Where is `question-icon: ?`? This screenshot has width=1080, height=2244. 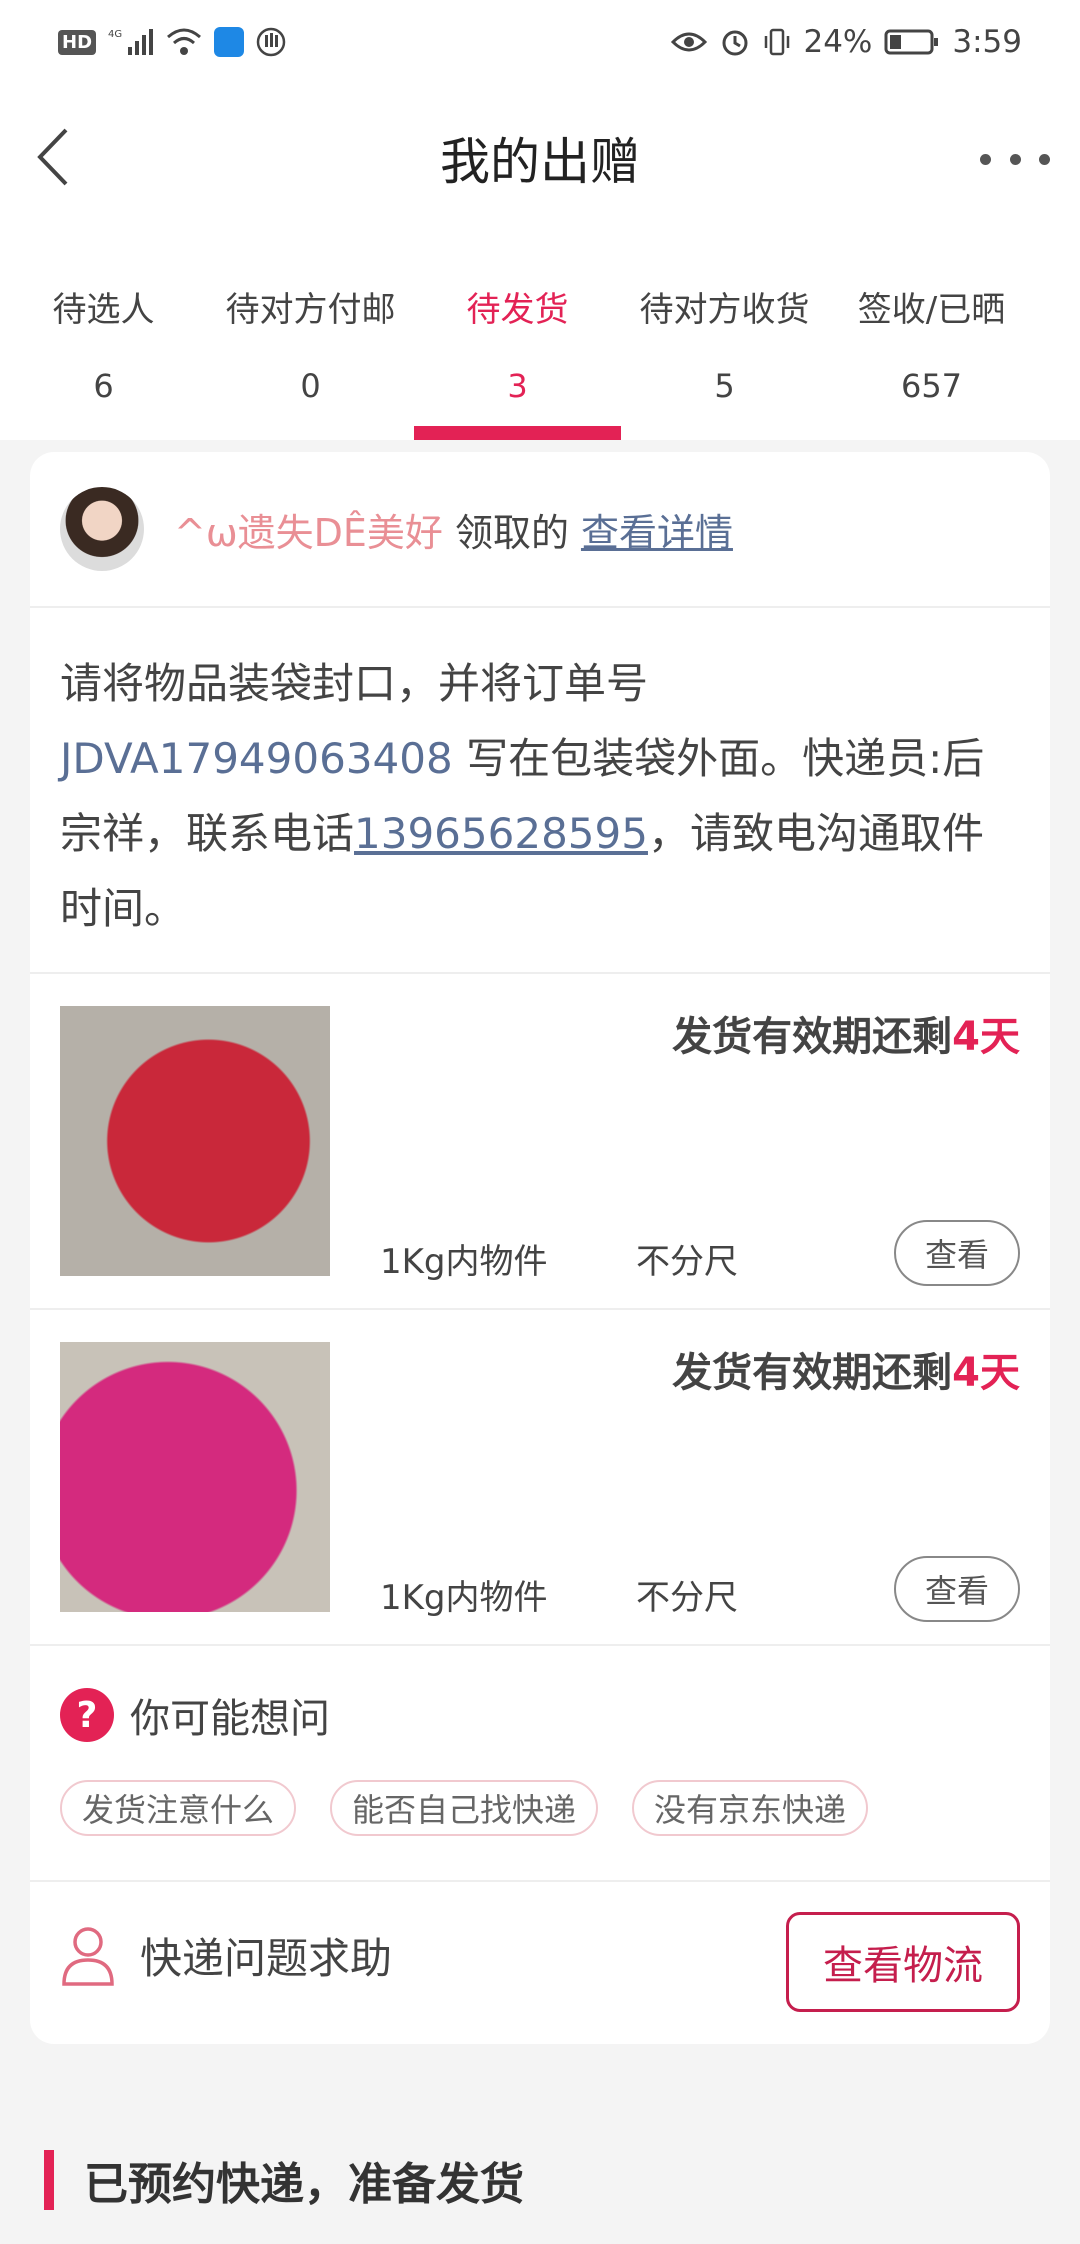 question-icon: ? is located at coordinates (87, 1715).